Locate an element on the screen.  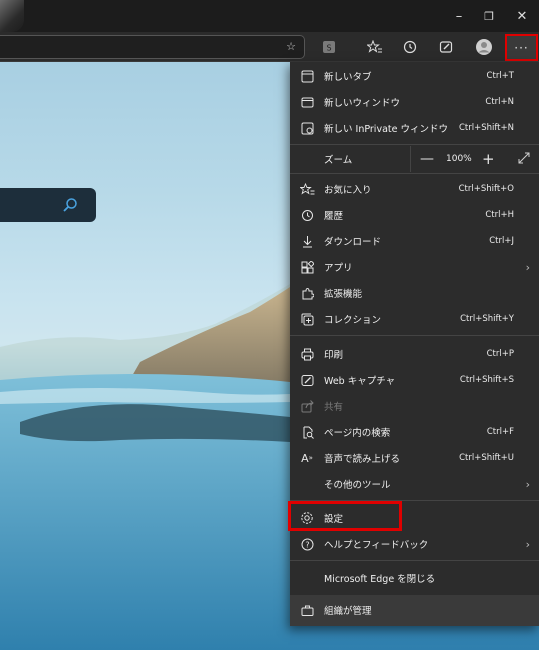
corner-decoration is located at coordinates (12, 16).